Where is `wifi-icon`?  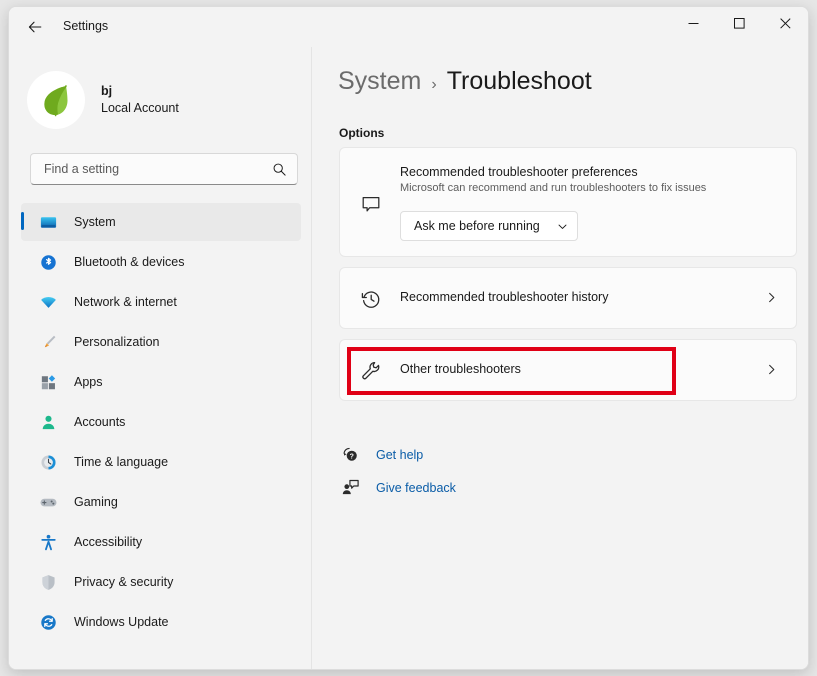 wifi-icon is located at coordinates (48, 302).